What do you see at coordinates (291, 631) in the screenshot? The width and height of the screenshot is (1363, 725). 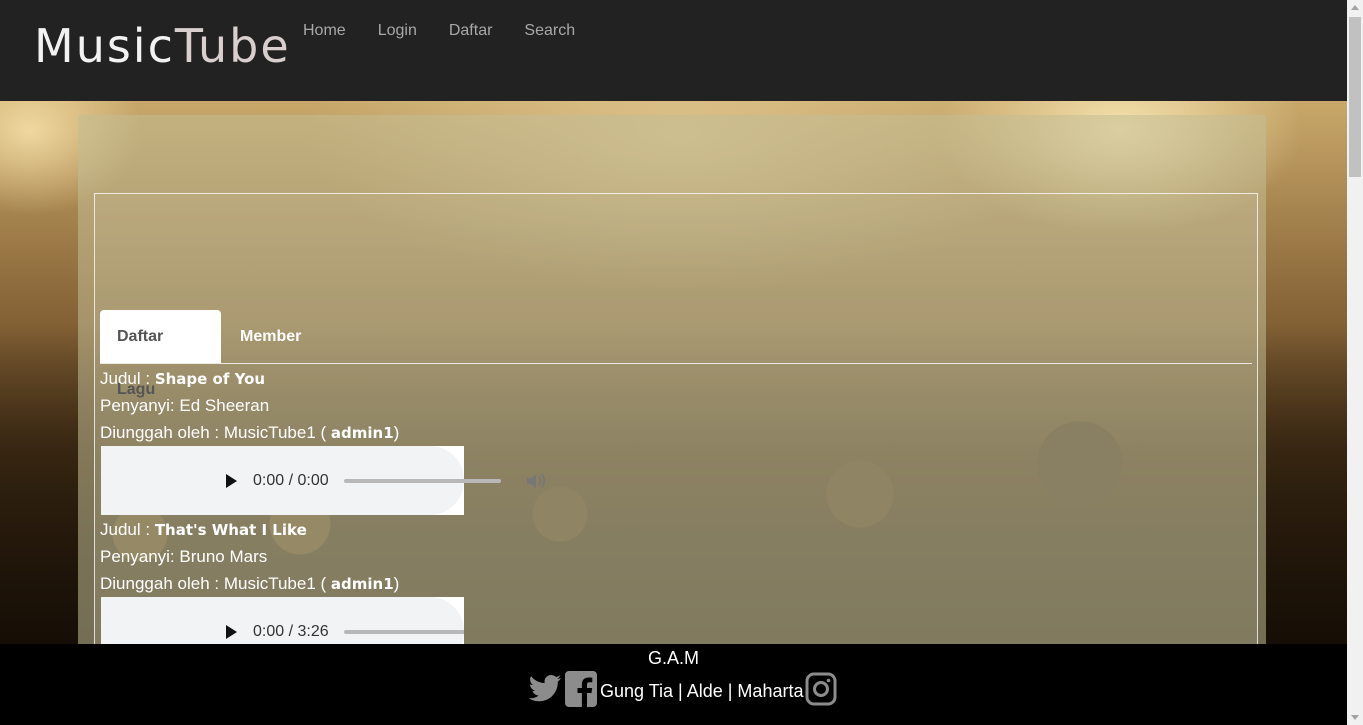 I see `audio-time: 0:00 / 3:26` at bounding box center [291, 631].